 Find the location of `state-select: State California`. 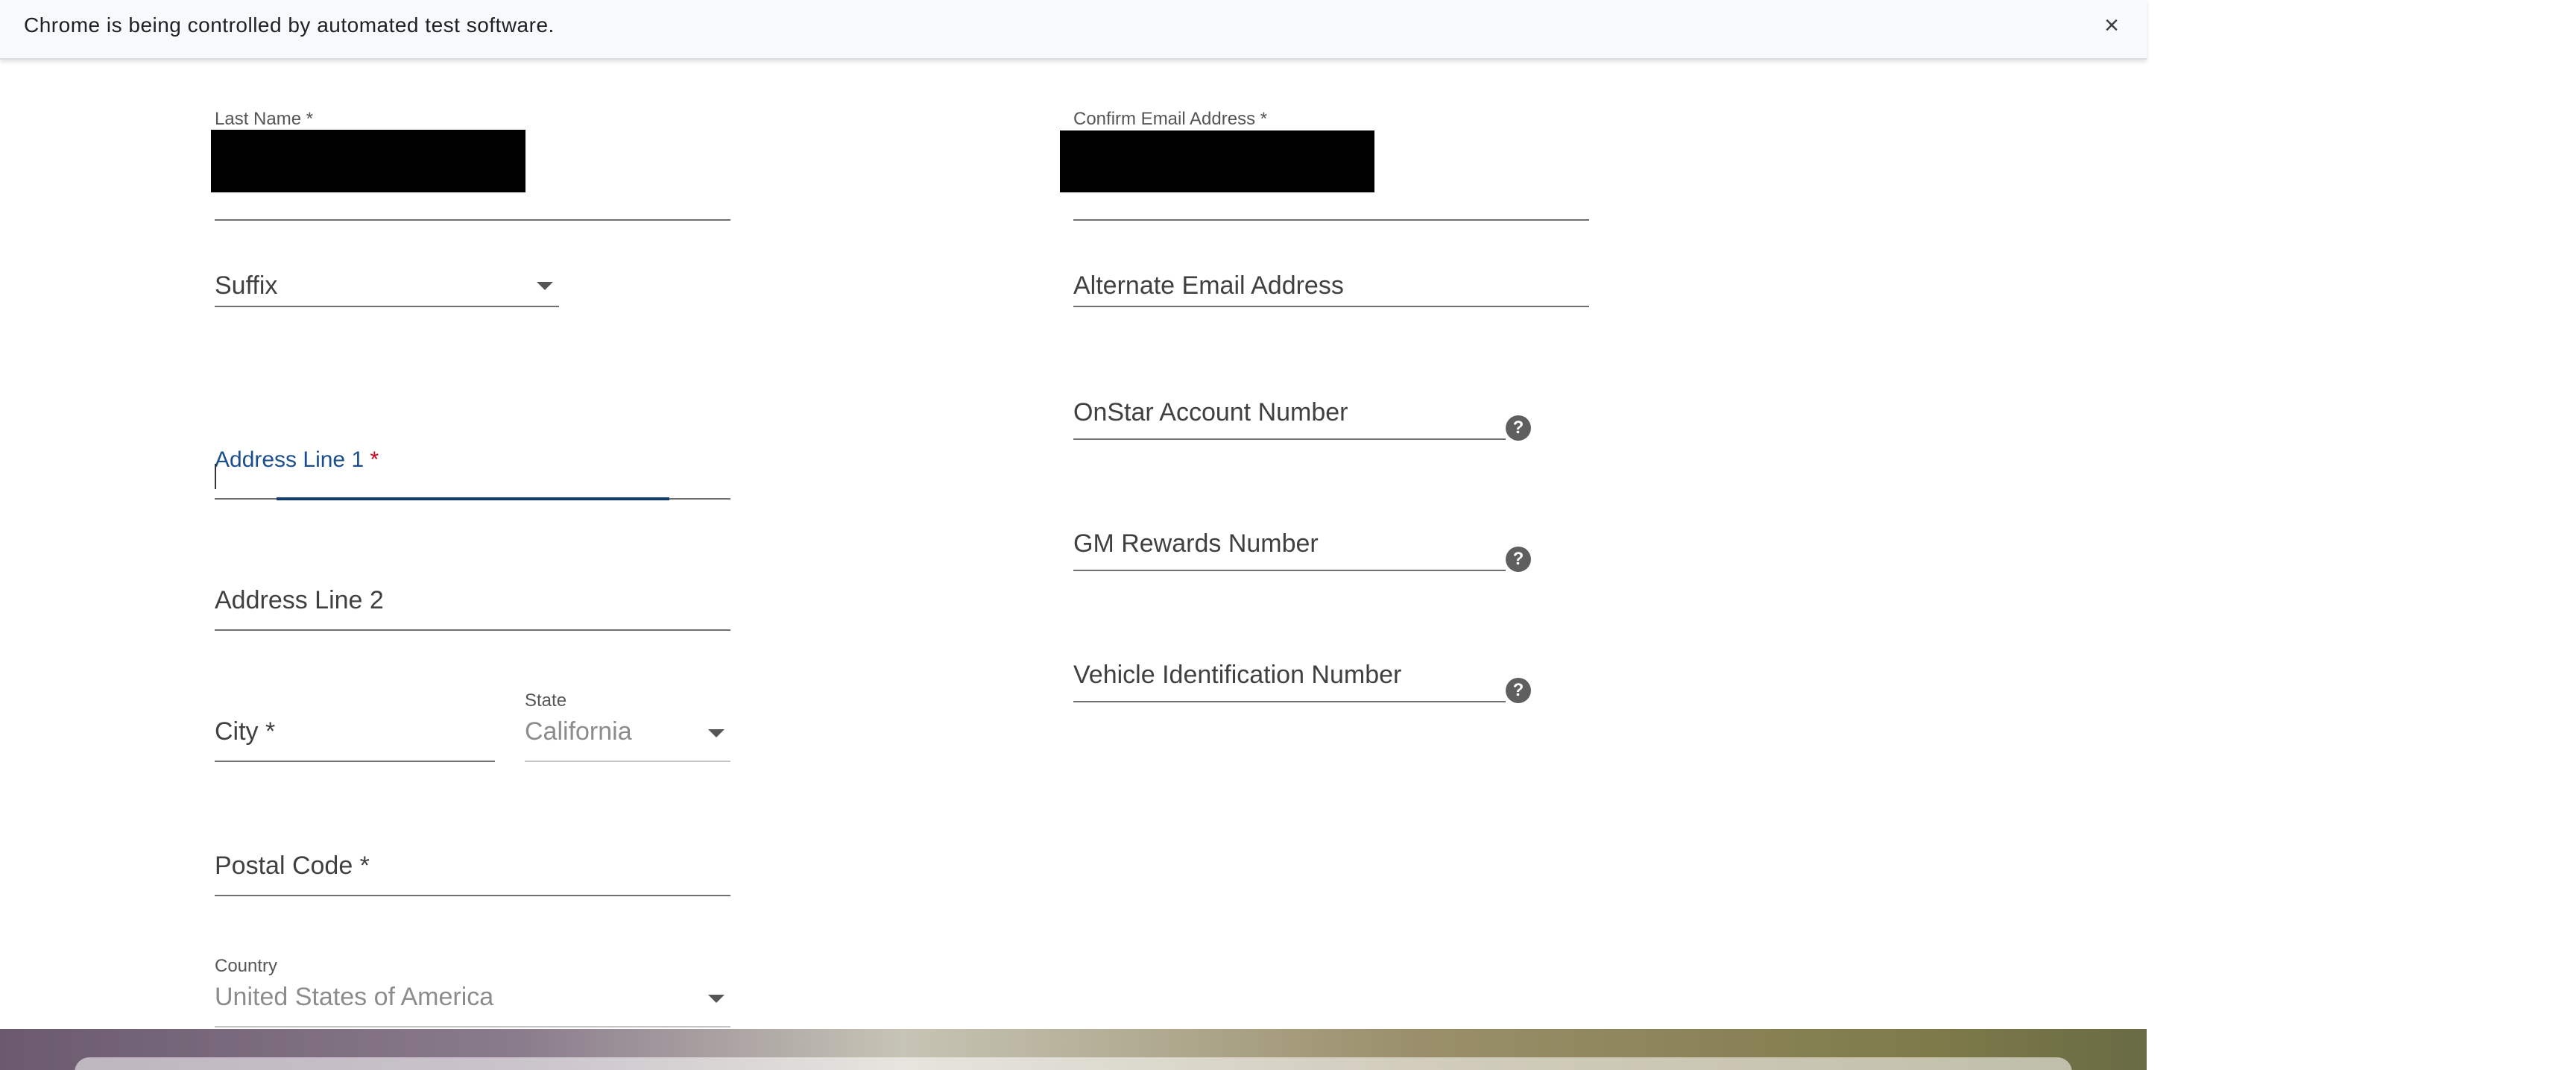

state-select: State California is located at coordinates (628, 709).